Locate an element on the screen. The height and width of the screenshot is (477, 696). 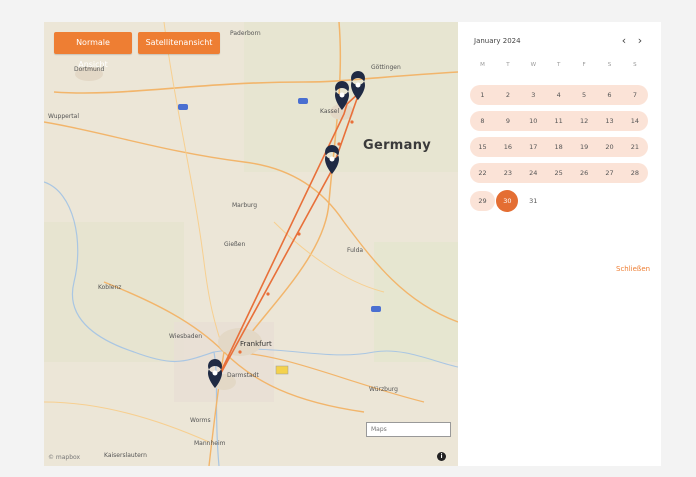
calendar-day: 3 is located at coordinates (533, 95).